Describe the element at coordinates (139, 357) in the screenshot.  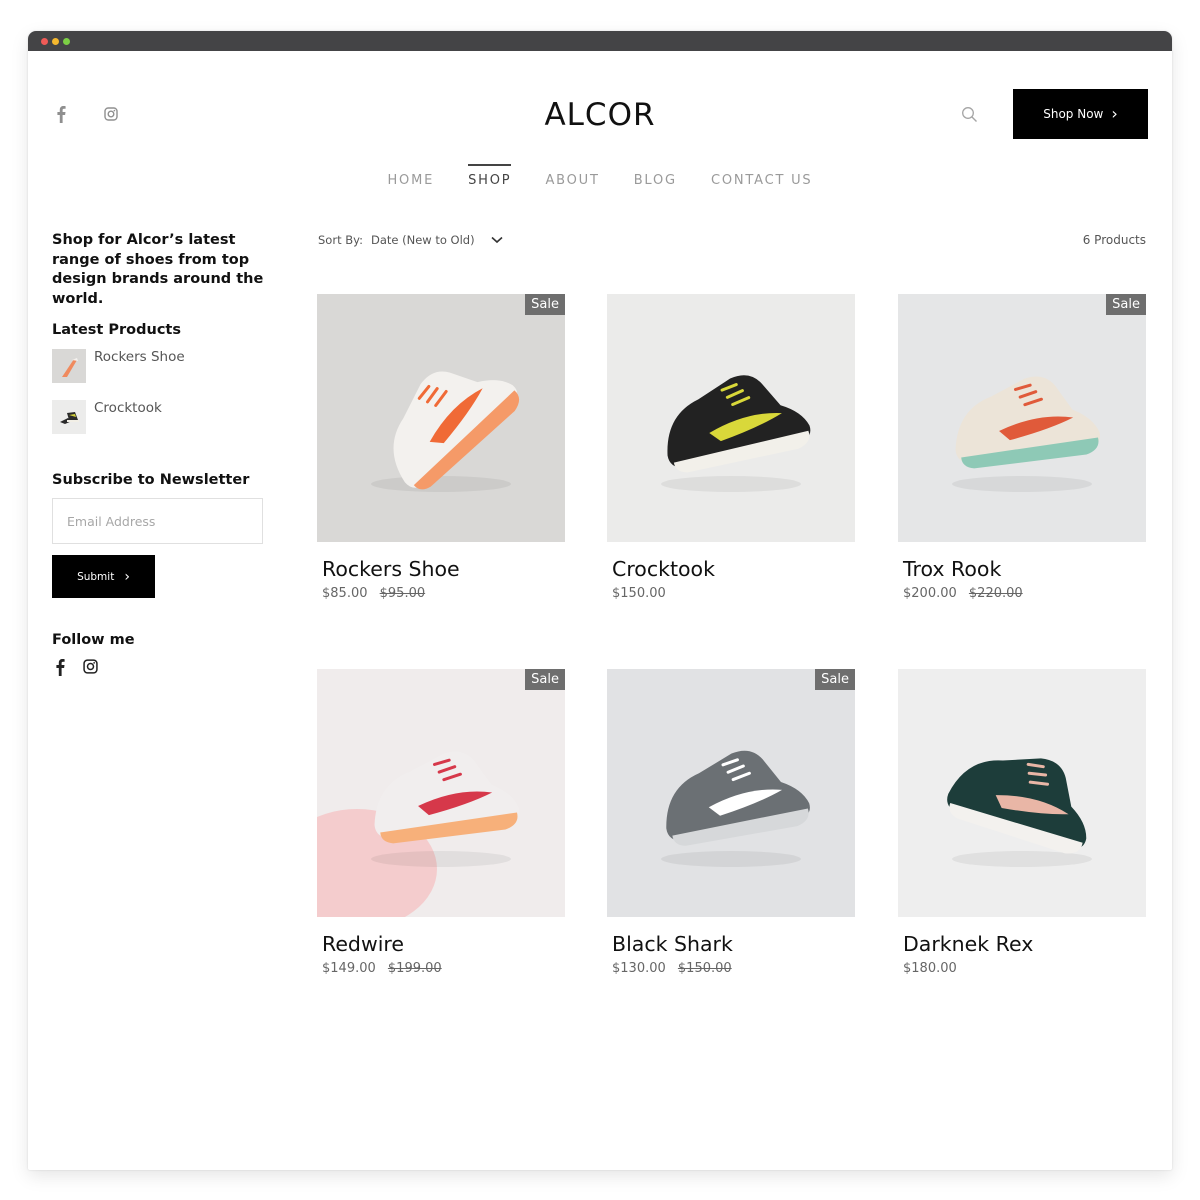
I see `latest-product-name: Rockers Shoe` at that location.